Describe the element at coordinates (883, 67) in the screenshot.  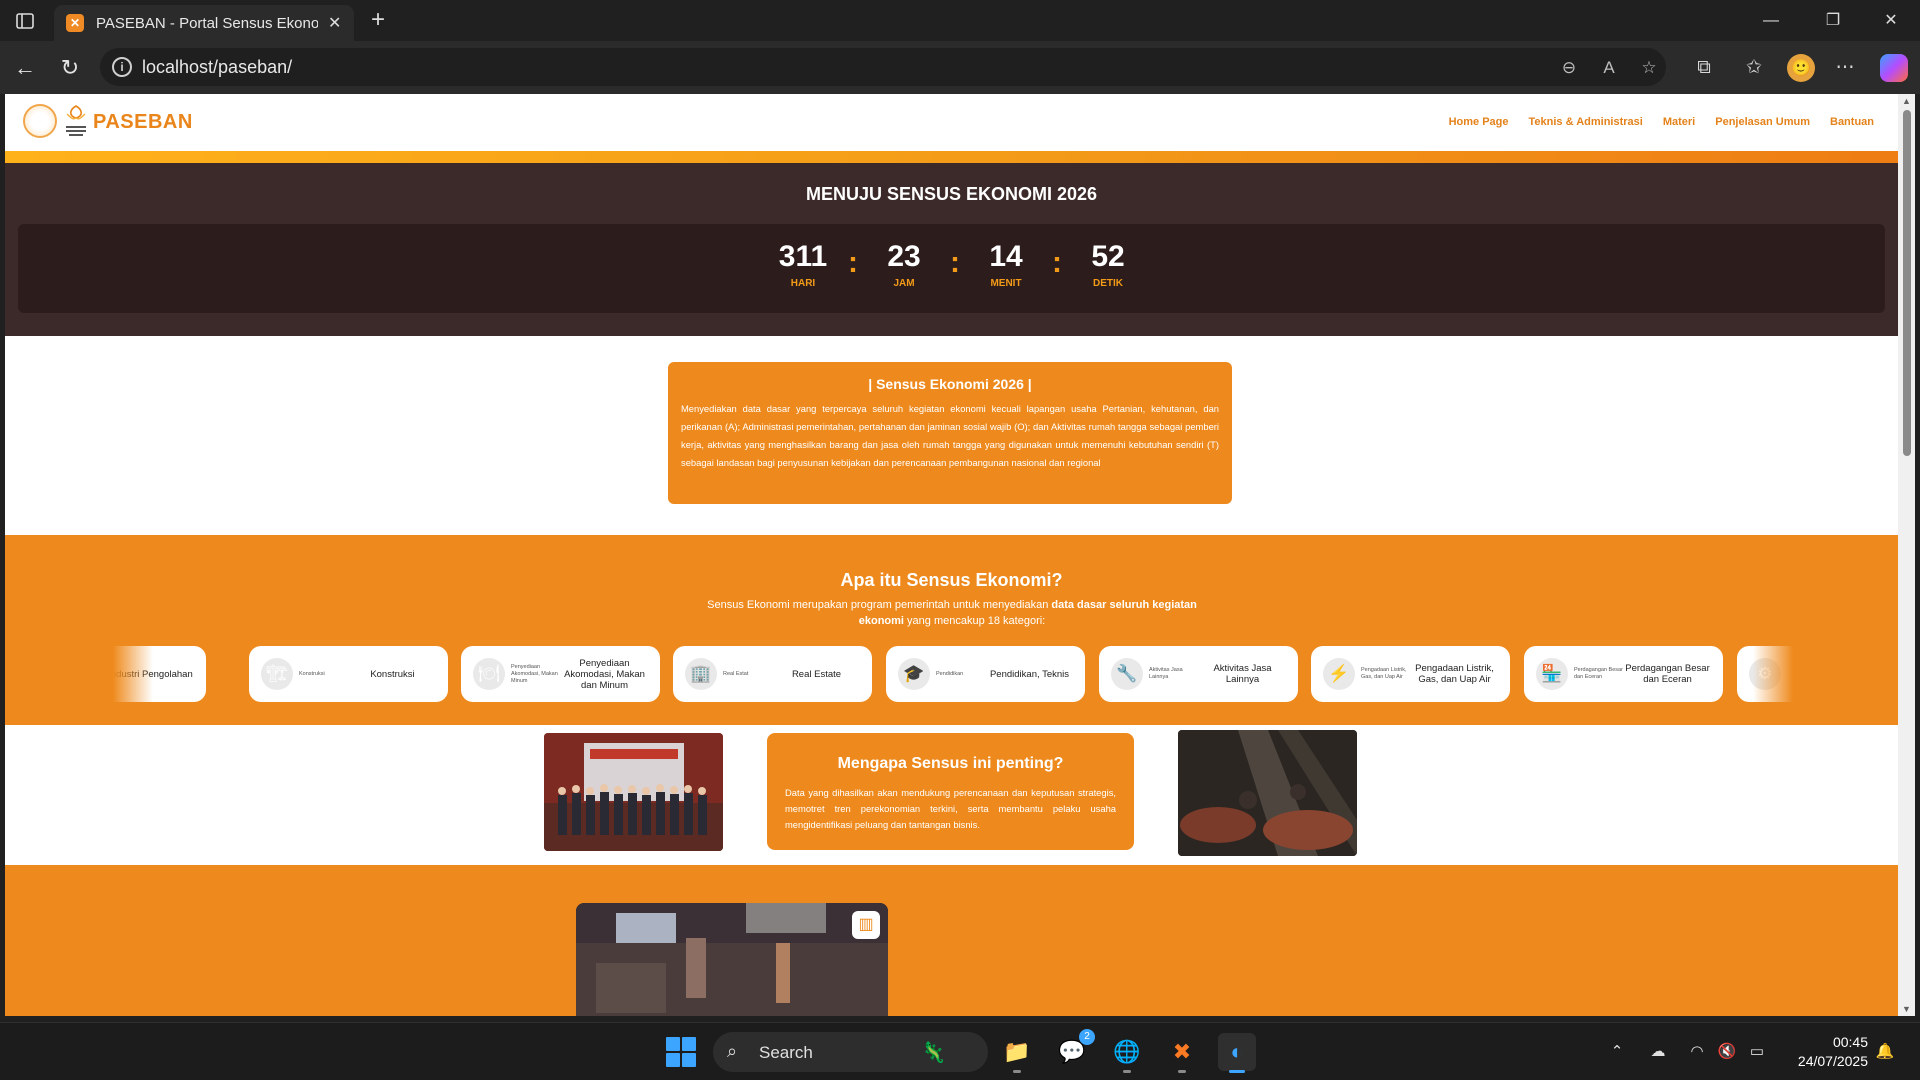
I see `address-bar: i localhost/paseban/ ⊖ A ☆` at that location.